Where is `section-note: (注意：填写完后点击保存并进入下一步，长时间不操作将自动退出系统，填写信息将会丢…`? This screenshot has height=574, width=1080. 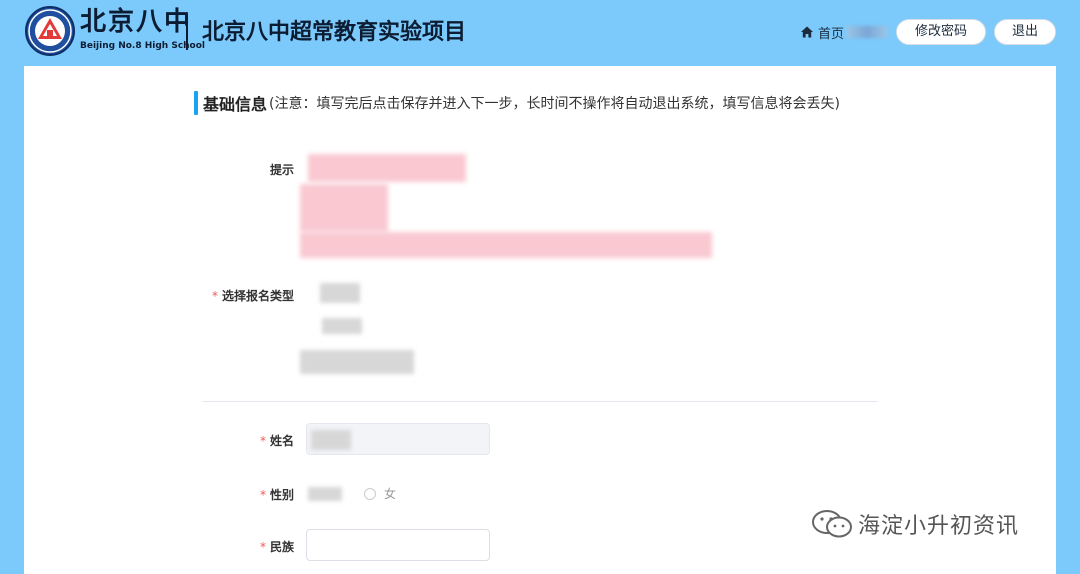
section-note: (注意：填写完后点击保存并进入下一步，长时间不操作将自动退出系统，填写信息将会丢… is located at coordinates (554, 104).